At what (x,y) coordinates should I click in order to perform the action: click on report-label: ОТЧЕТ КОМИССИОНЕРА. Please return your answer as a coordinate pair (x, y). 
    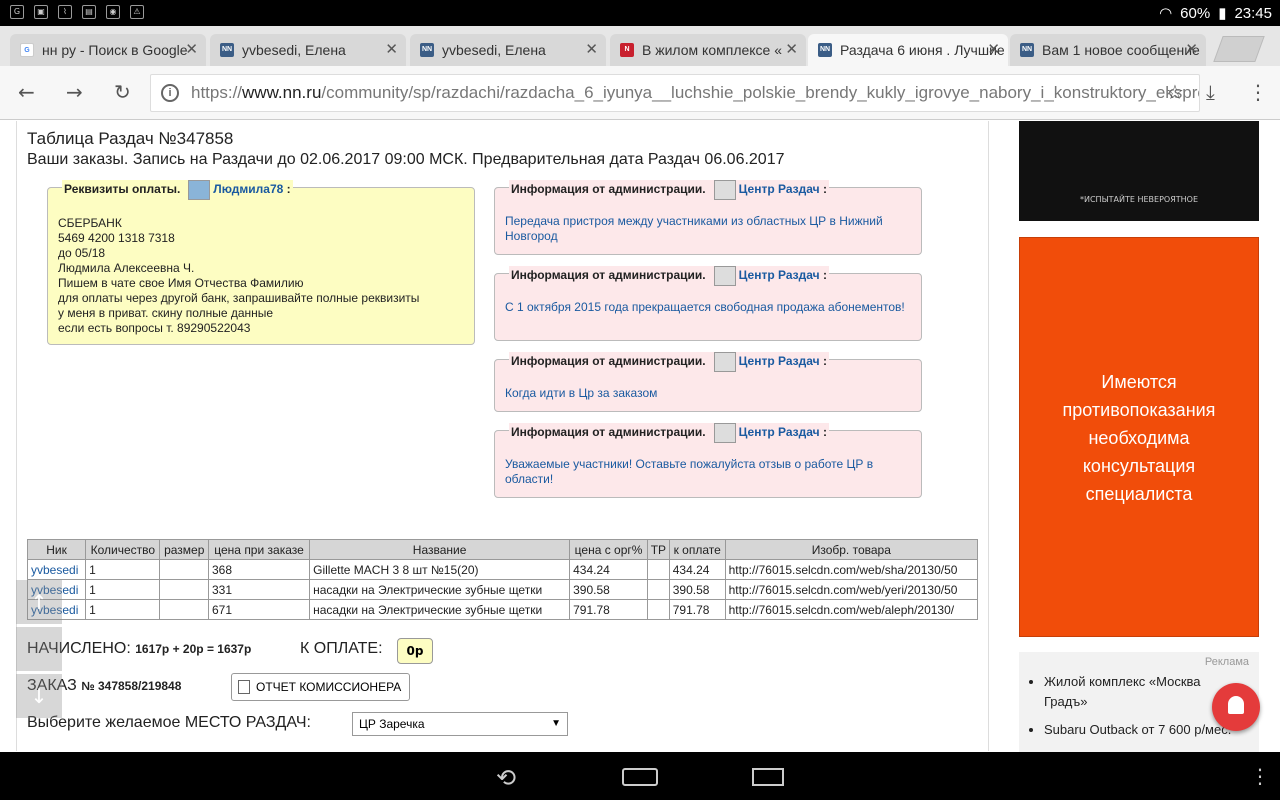
    Looking at the image, I should click on (329, 687).